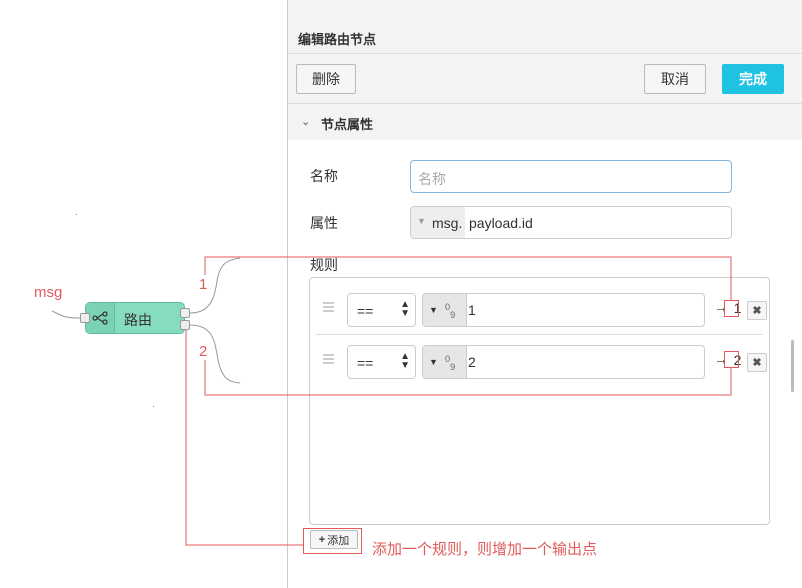 The height and width of the screenshot is (588, 802). Describe the element at coordinates (563, 310) in the screenshot. I see `rule-value-input: ▼ 09 1` at that location.